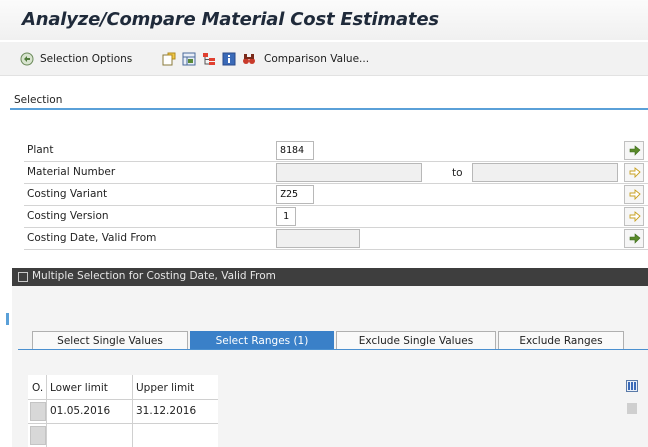  I want to click on costing-variant-input: Z25, so click(295, 194).